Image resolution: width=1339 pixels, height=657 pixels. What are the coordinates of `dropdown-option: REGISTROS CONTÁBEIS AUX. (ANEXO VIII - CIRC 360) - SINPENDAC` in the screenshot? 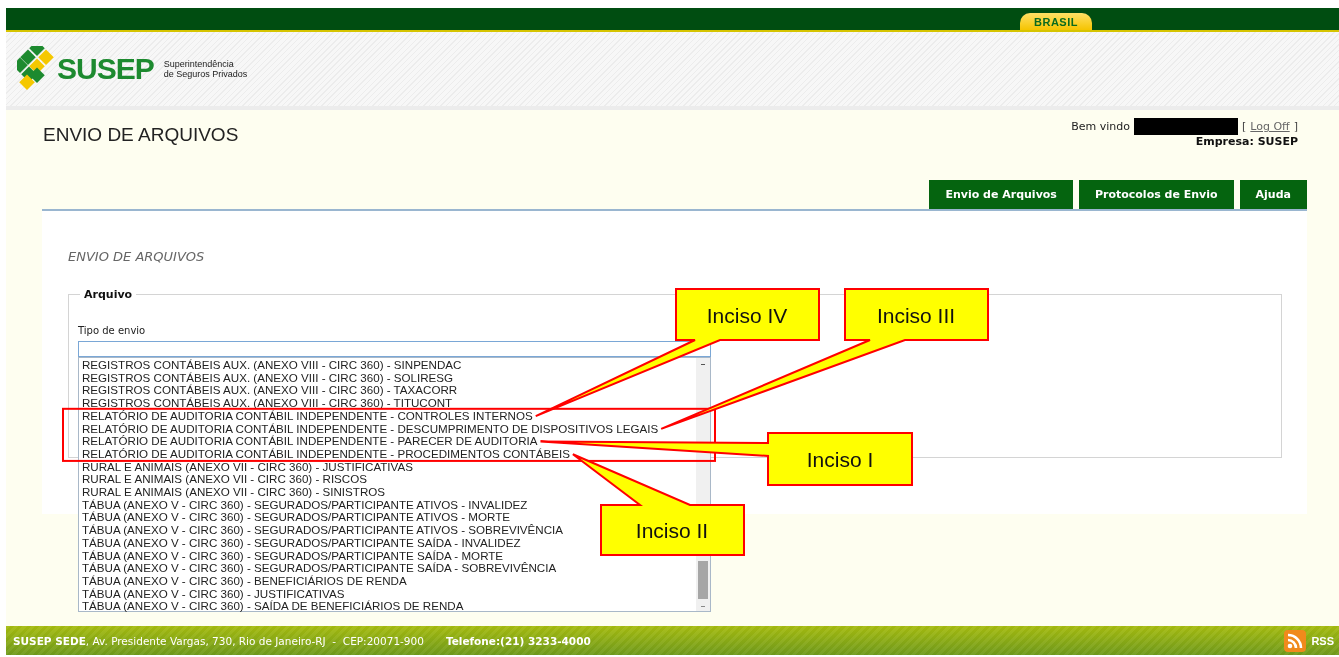 It's located at (272, 365).